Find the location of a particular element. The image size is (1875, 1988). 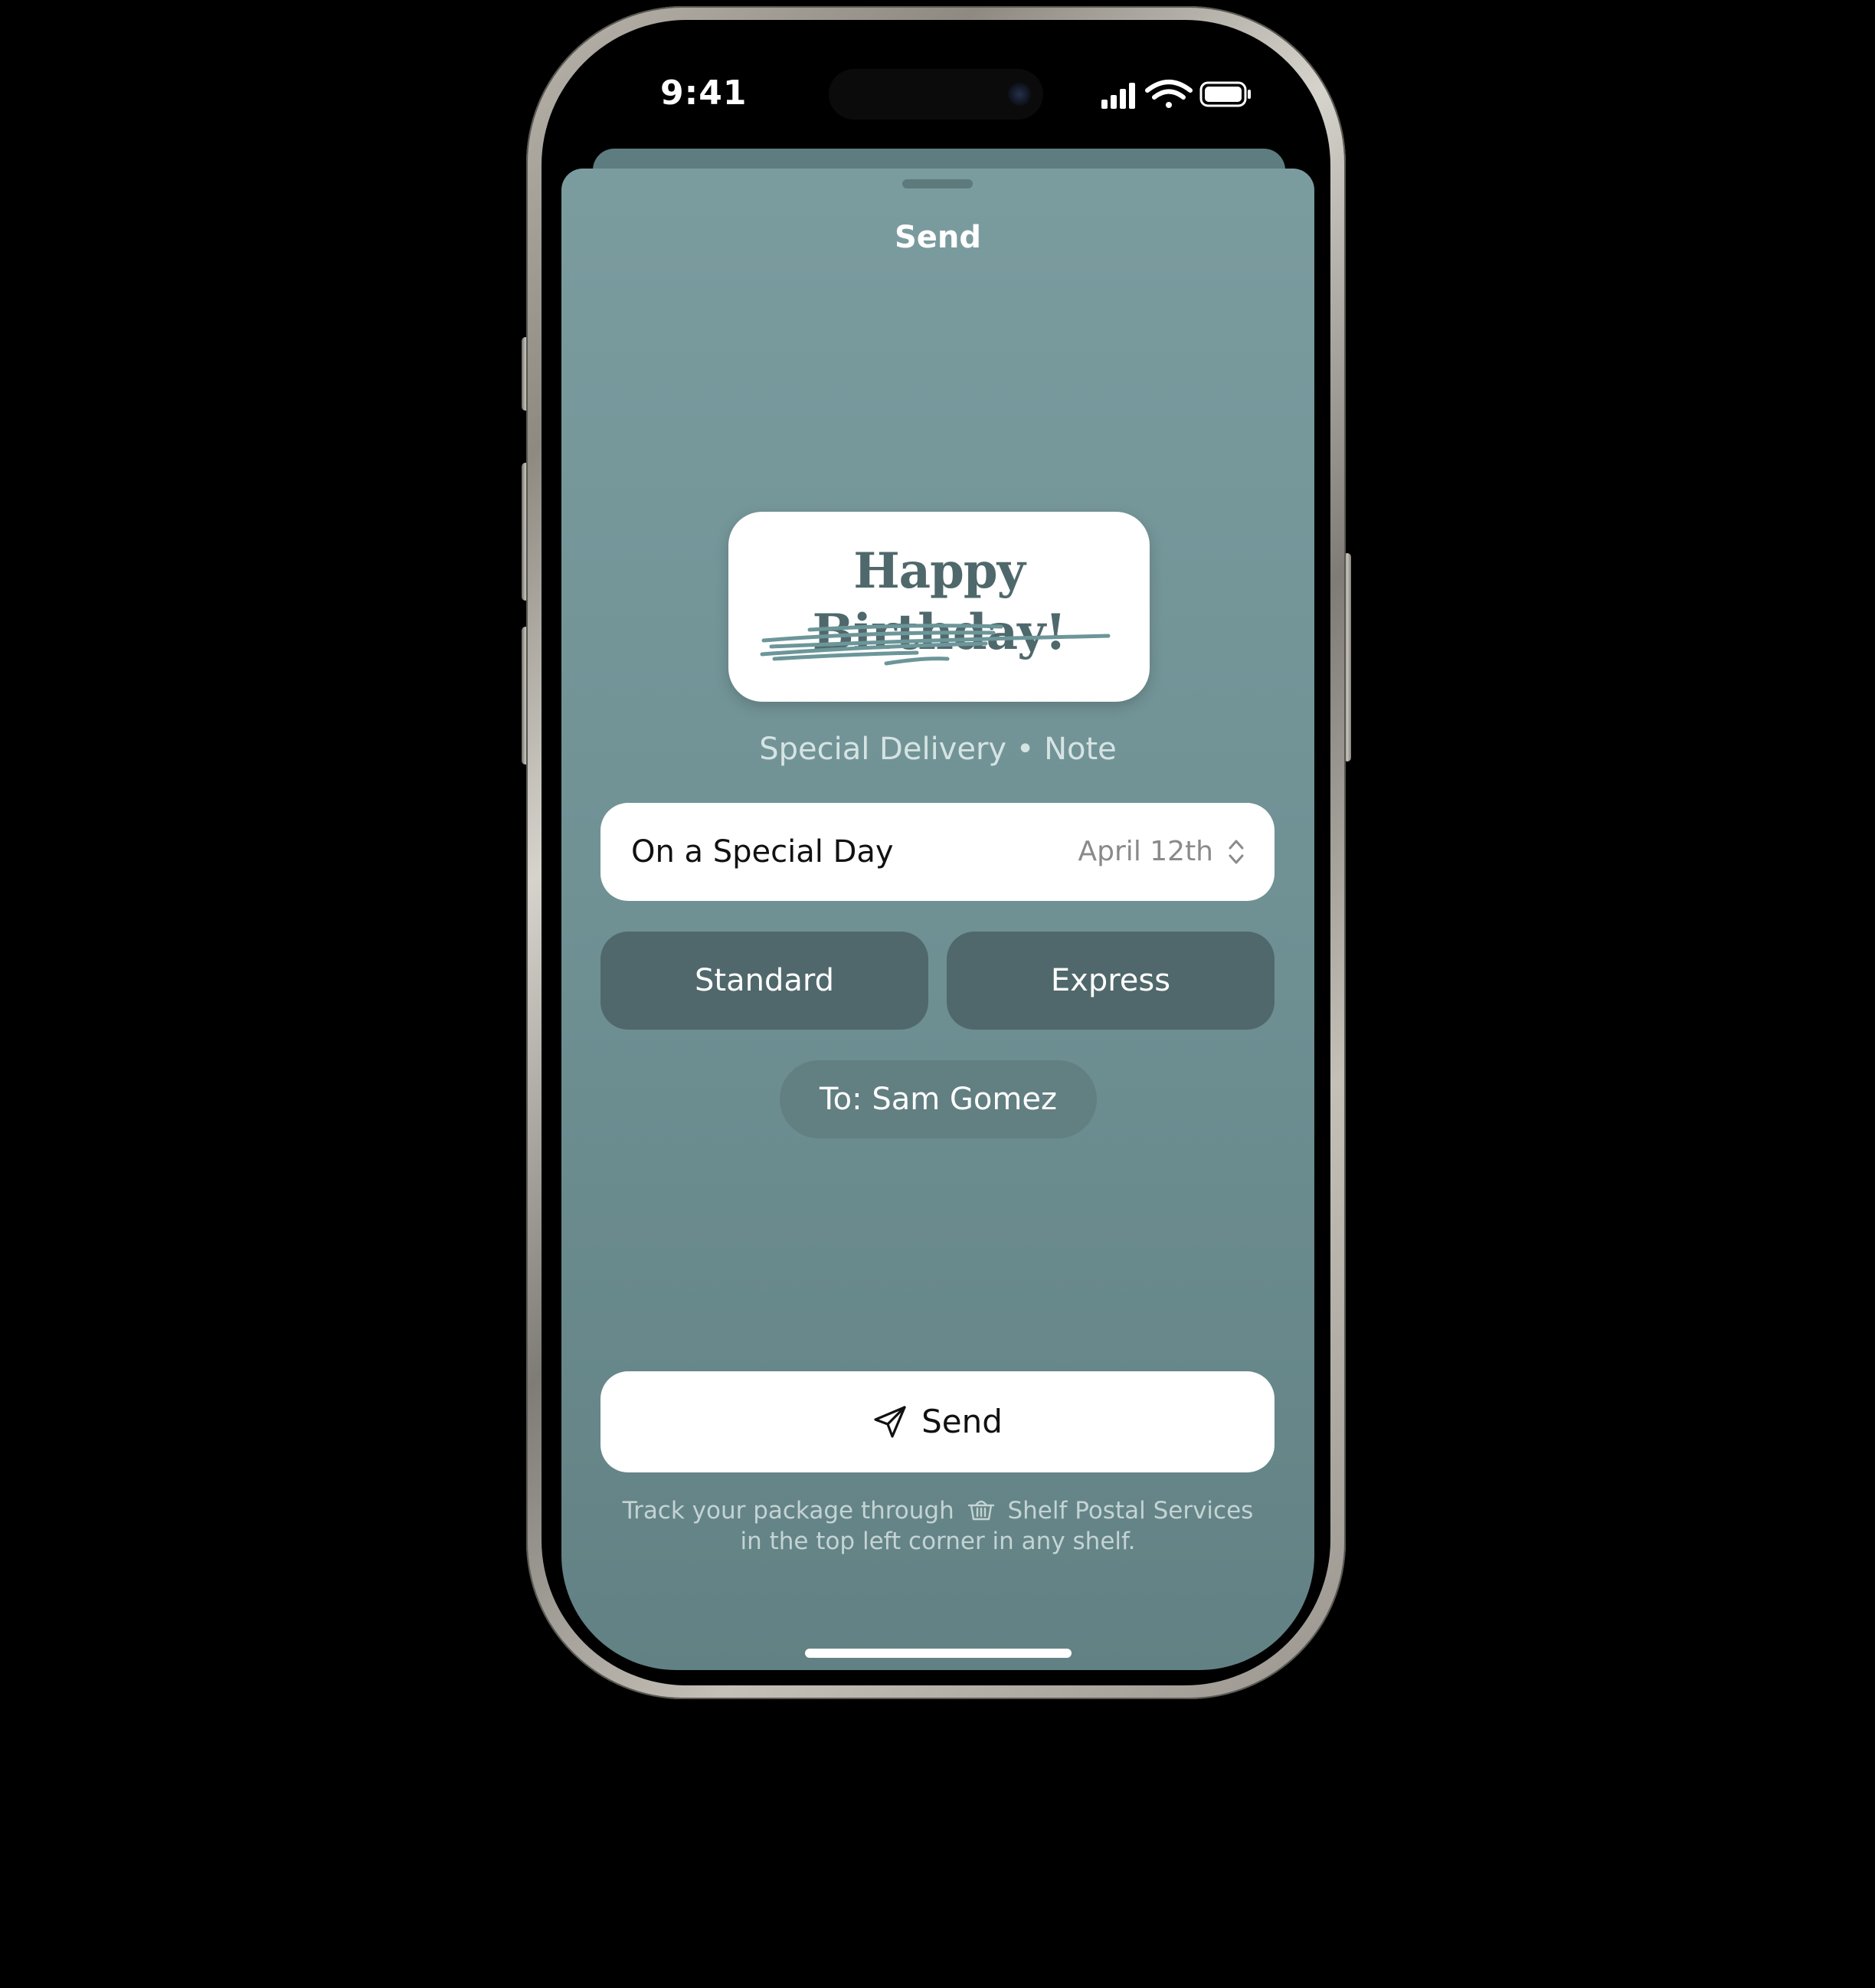

footnote-service-name: Shelf Postal Services is located at coordinates (1130, 1511).